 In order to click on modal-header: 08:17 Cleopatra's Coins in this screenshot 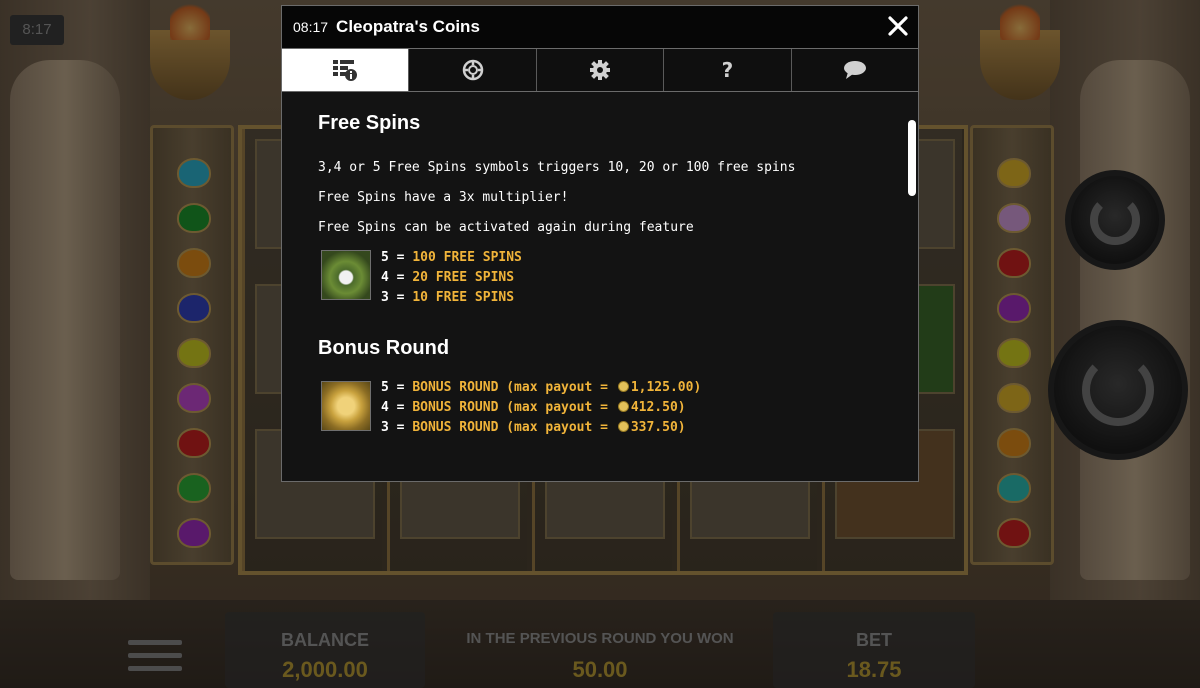, I will do `click(600, 27)`.